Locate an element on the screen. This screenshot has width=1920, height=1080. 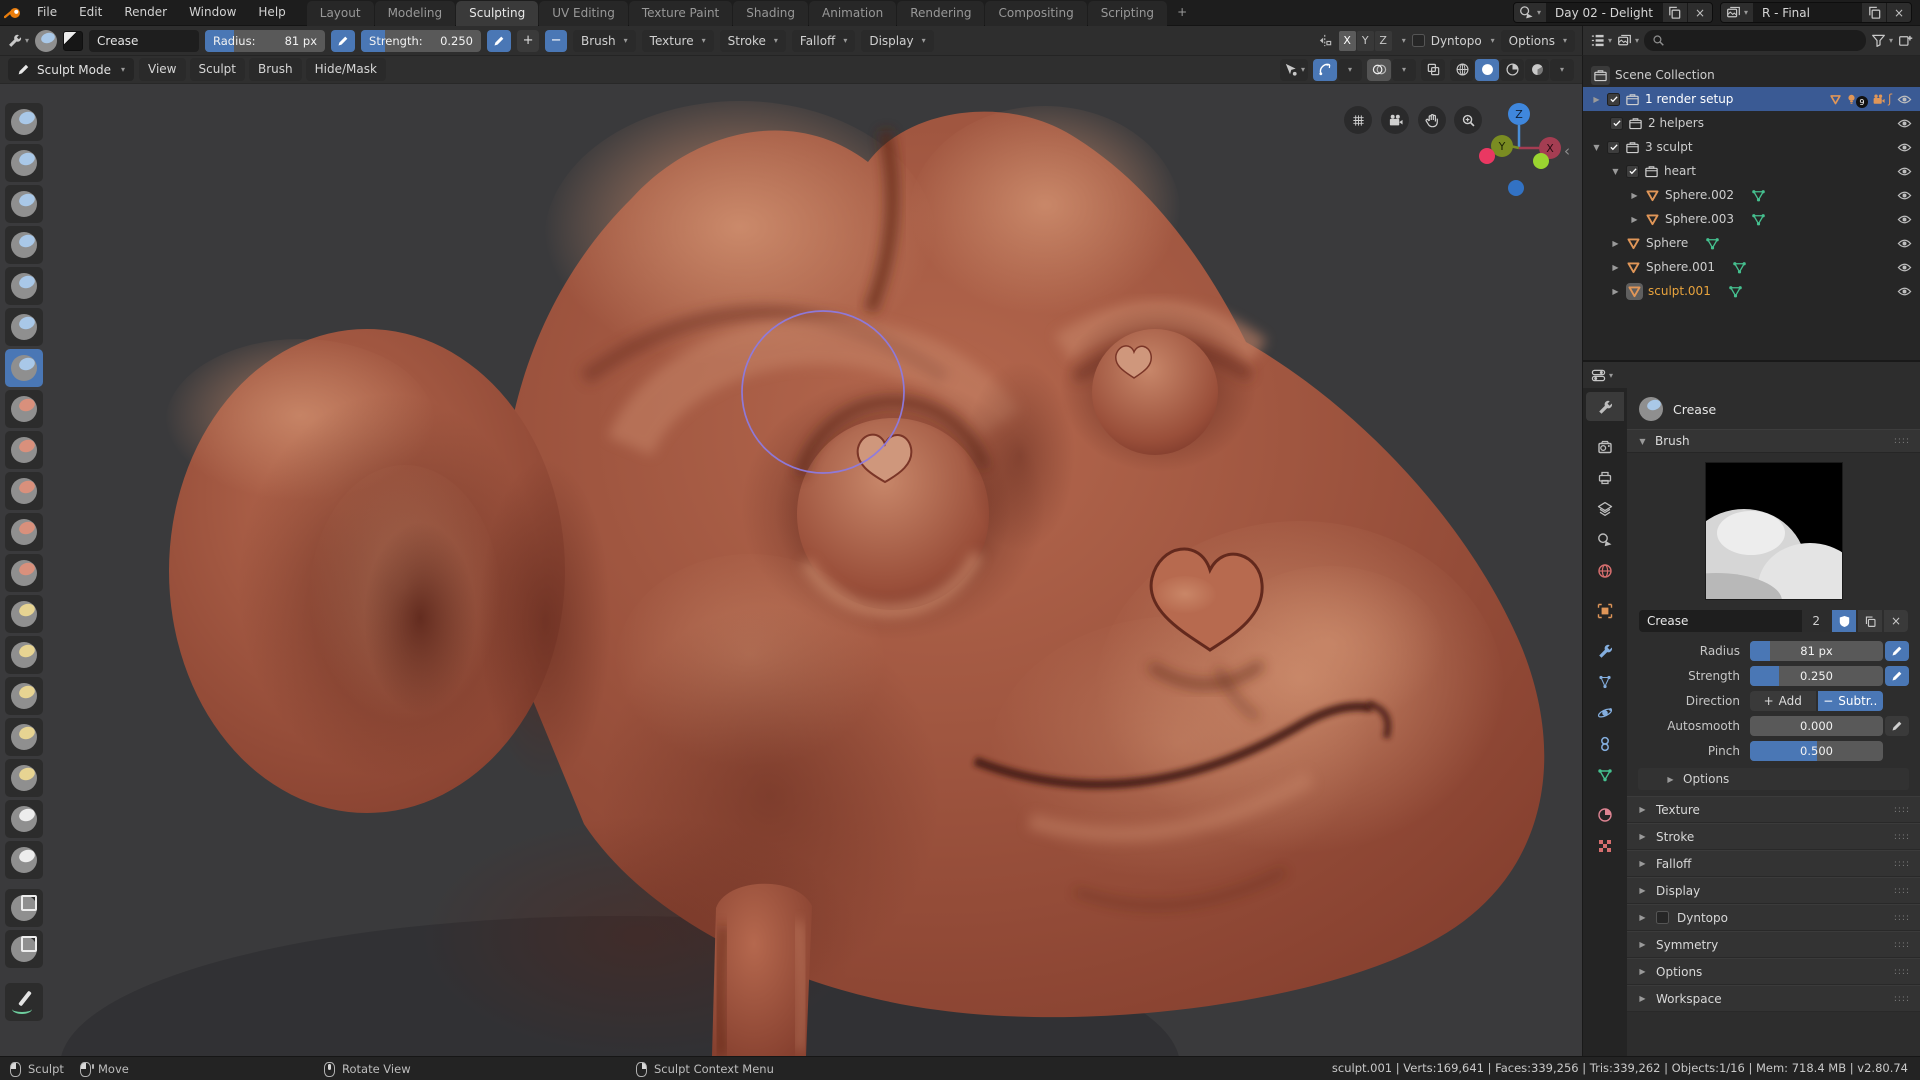
dyntopo-chevron-icon: ▾ is located at coordinates (1493, 40).